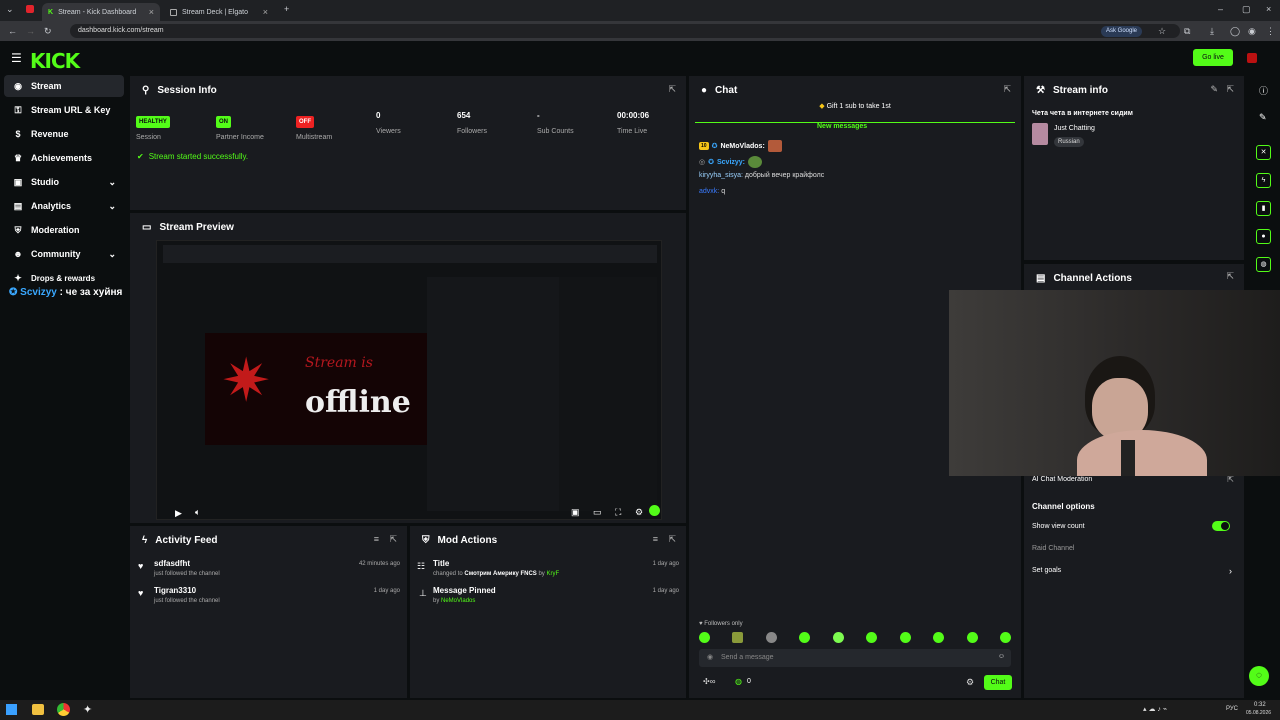 This screenshot has width=1280, height=720. Describe the element at coordinates (1252, 58) in the screenshot. I see `user-avatar` at that location.